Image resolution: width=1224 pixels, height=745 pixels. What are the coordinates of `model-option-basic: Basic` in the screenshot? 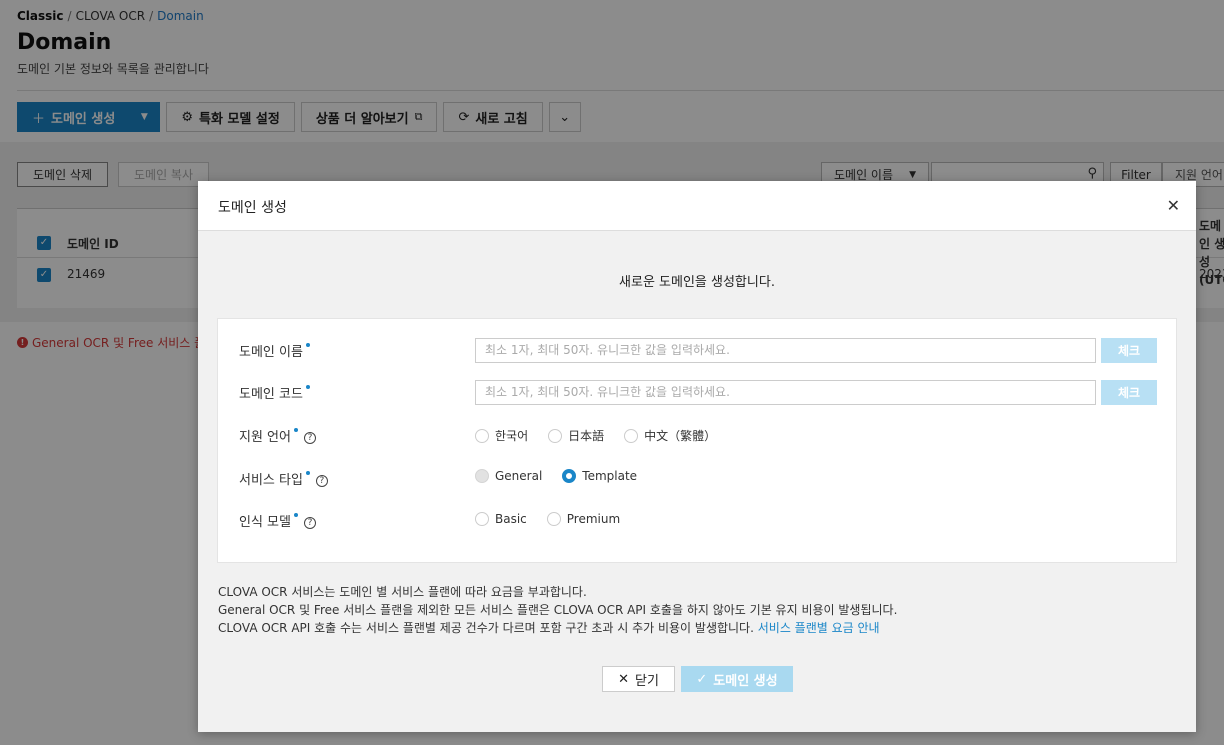 It's located at (501, 519).